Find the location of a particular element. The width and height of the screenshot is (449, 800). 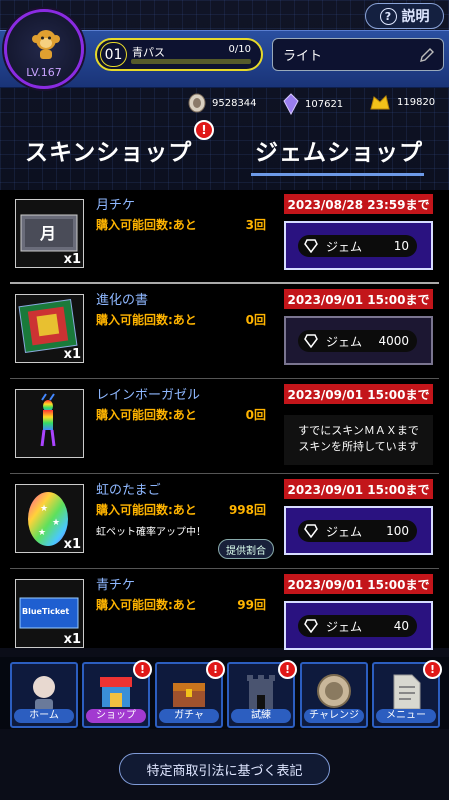

legal-notice-button: 特定商取引法に基づく表記 is located at coordinates (224, 769).